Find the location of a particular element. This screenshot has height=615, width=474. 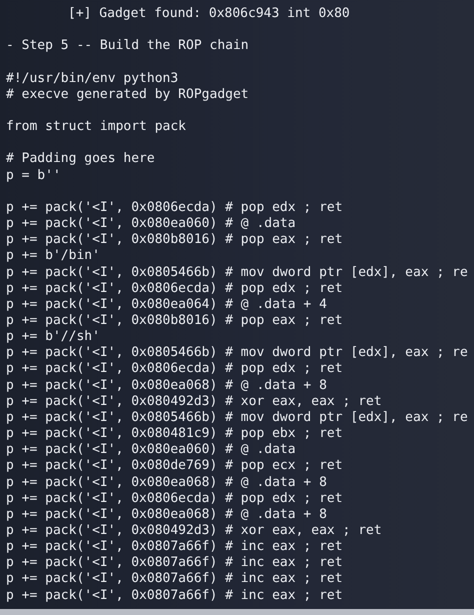

terminal-line: p += pack('<I', 0x080de769) # pop ecx ; ret is located at coordinates (174, 466).